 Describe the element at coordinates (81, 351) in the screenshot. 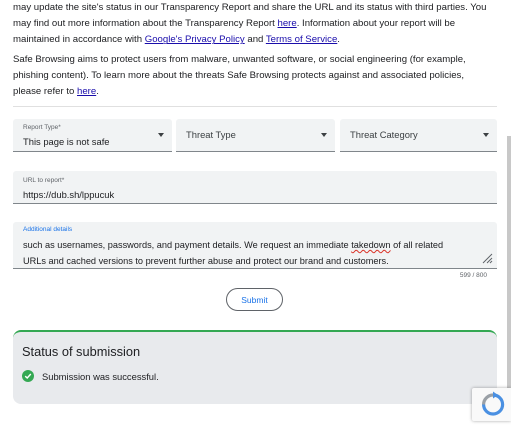

I see `status-title: Status of submission` at that location.